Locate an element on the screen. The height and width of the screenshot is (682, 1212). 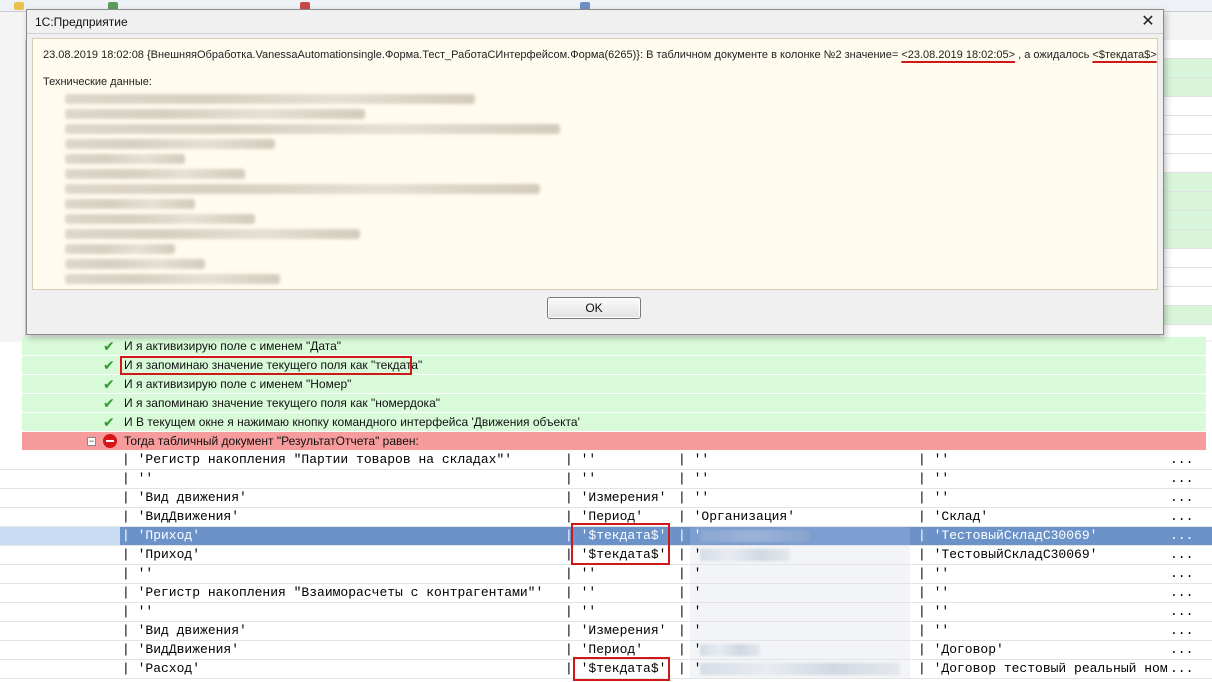
table-cell: | 'Договор' is located at coordinates (961, 649).